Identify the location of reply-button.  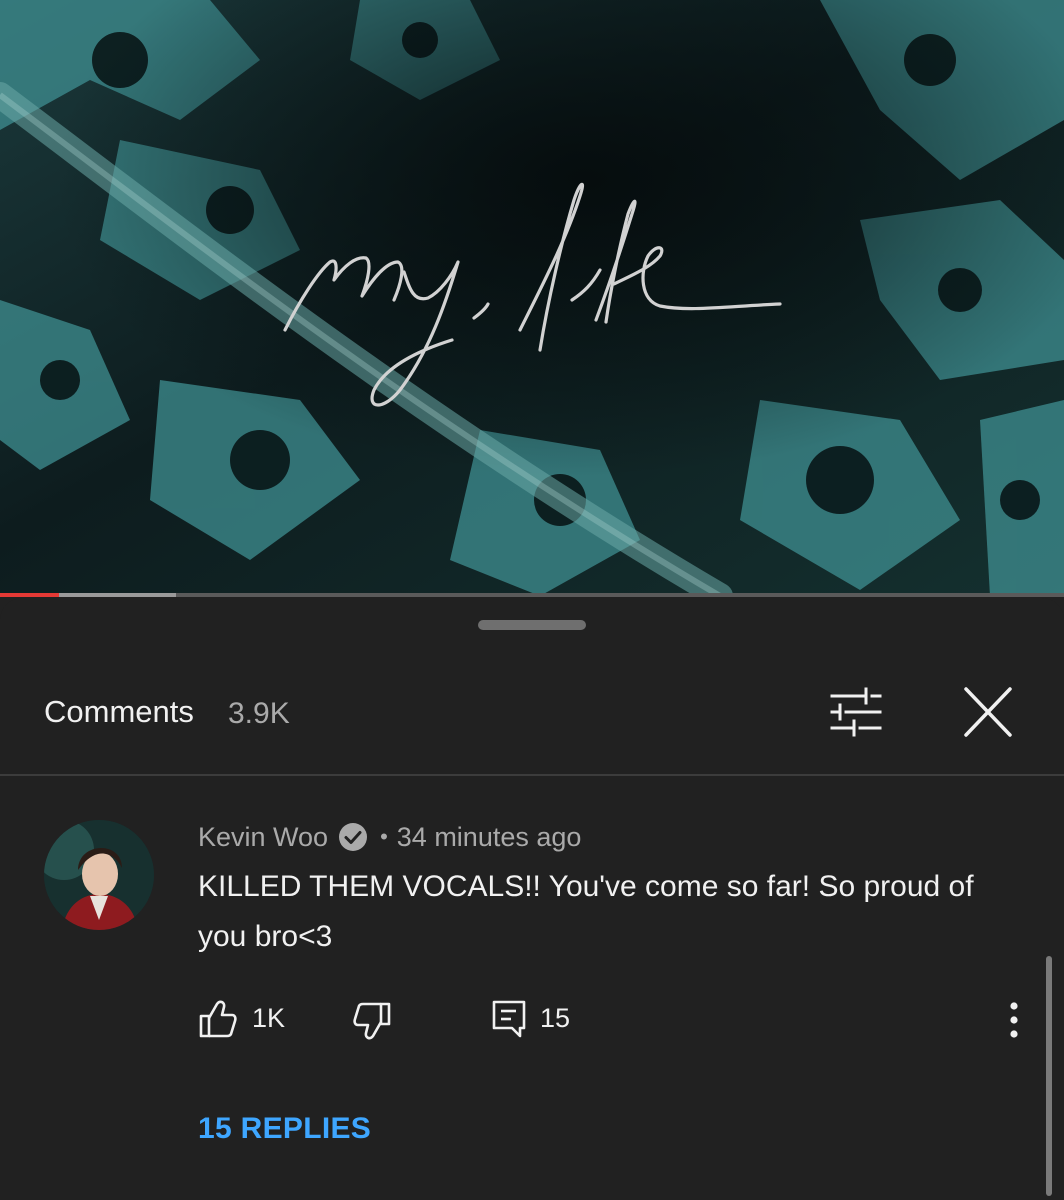
(509, 1019).